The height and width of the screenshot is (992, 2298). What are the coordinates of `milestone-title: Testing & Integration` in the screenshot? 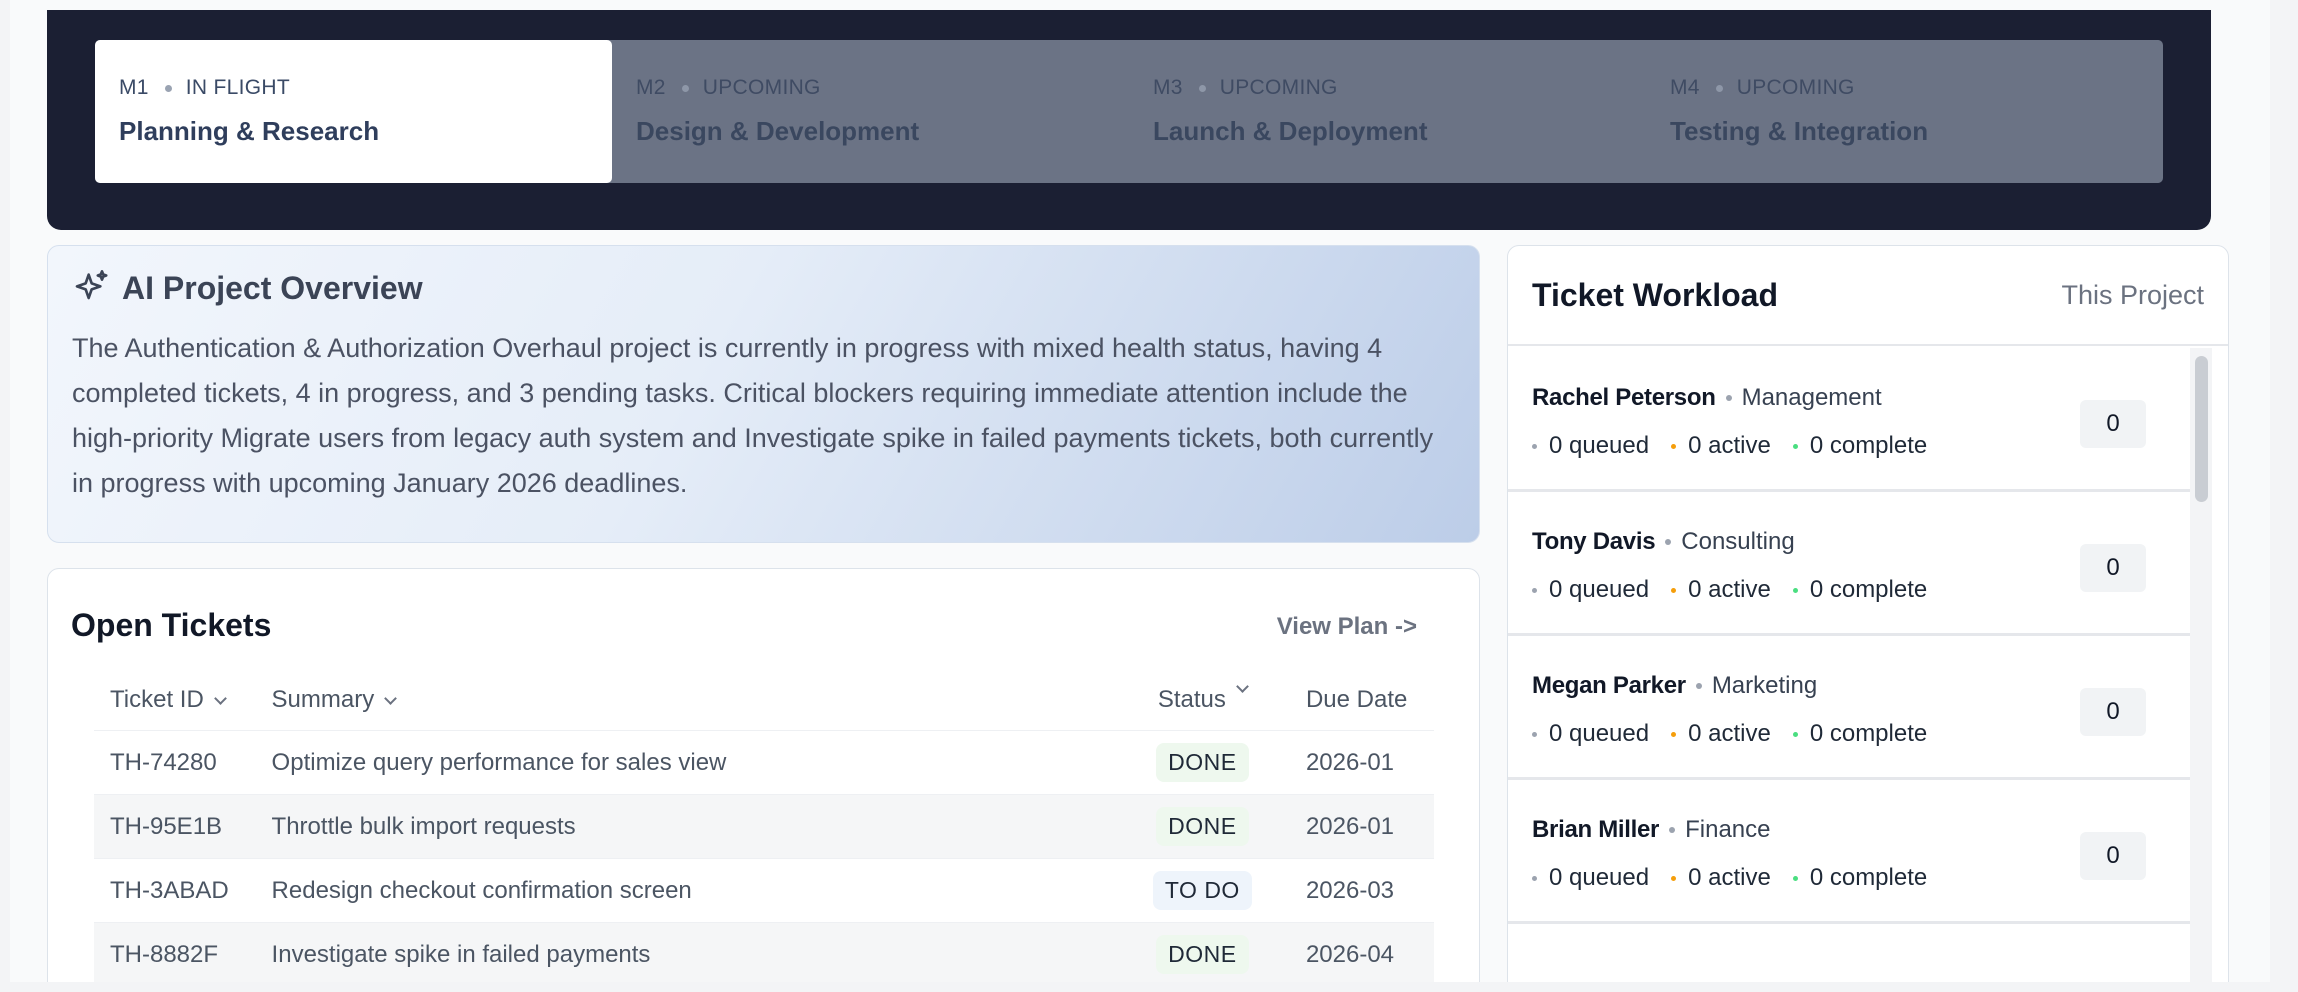 It's located at (1799, 131).